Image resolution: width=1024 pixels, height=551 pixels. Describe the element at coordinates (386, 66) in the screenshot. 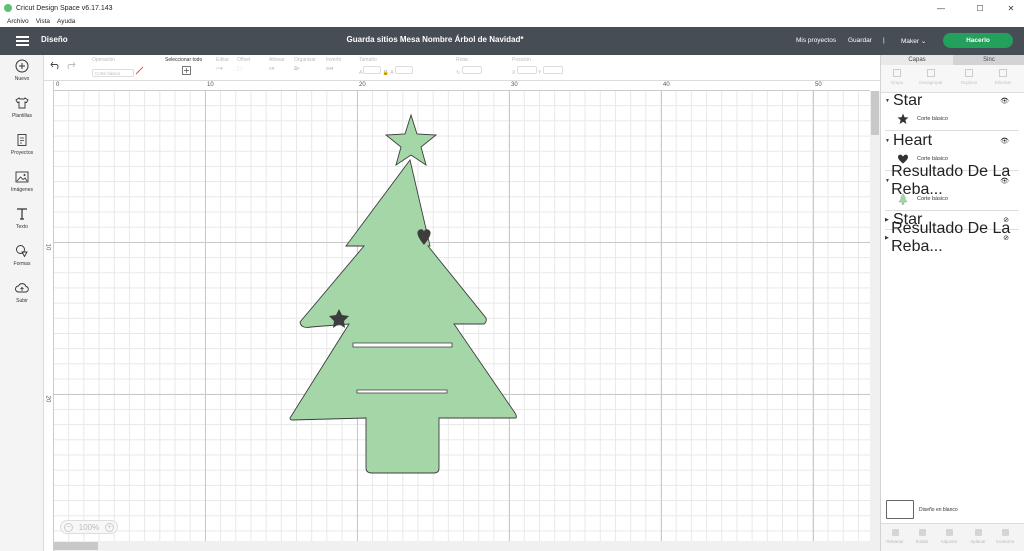

I see `size-group: Tamaño A 🔒 A` at that location.